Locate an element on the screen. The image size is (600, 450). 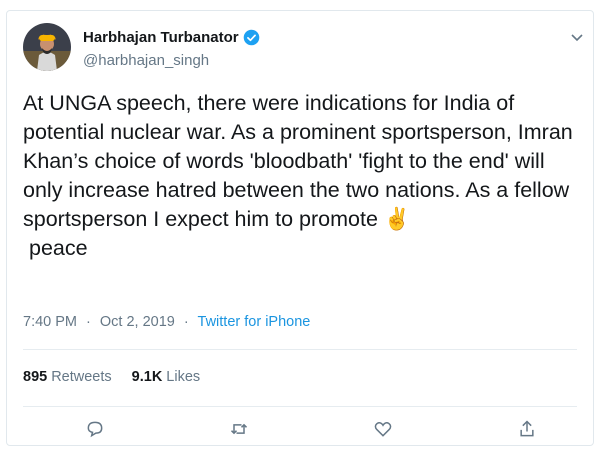
name-row: Harbhajan Turbanator is located at coordinates (171, 37).